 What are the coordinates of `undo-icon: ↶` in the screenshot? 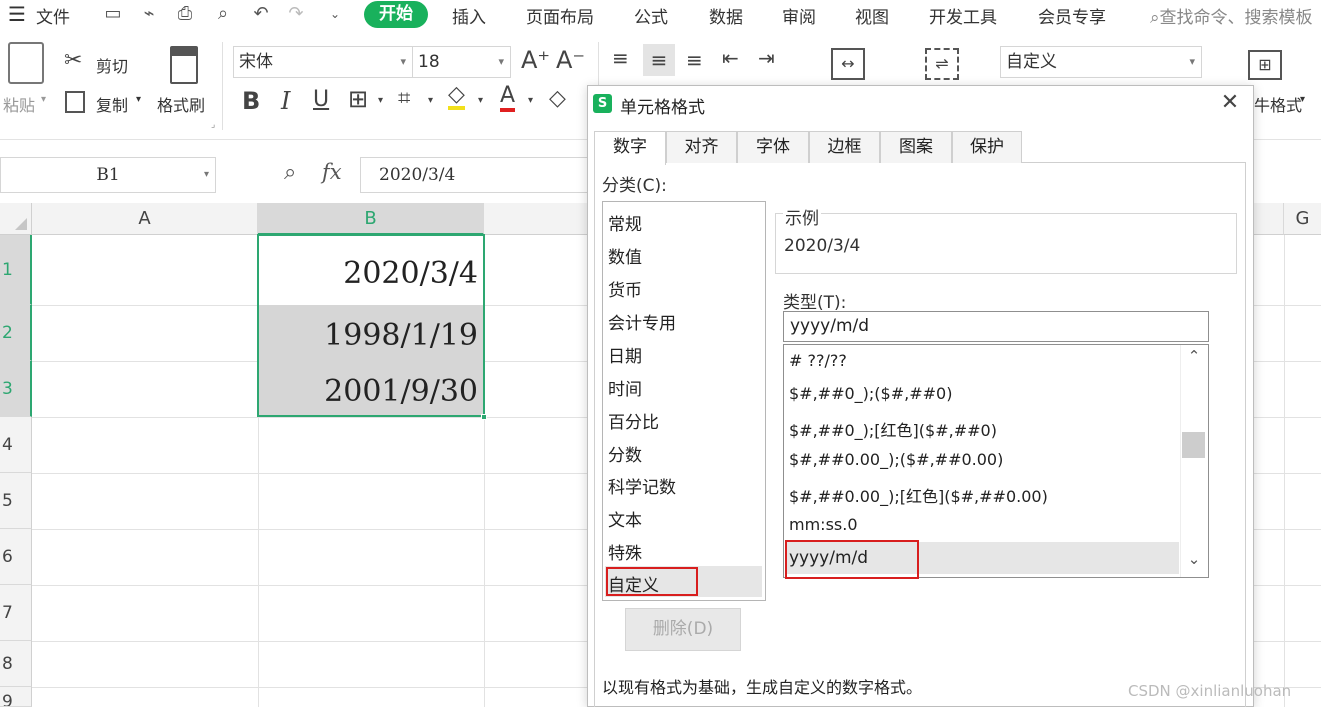 It's located at (261, 14).